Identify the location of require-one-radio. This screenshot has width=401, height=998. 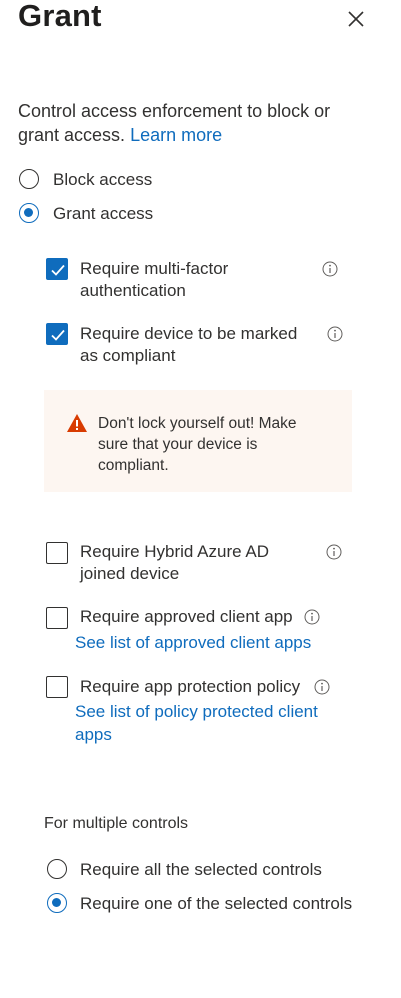
(57, 903).